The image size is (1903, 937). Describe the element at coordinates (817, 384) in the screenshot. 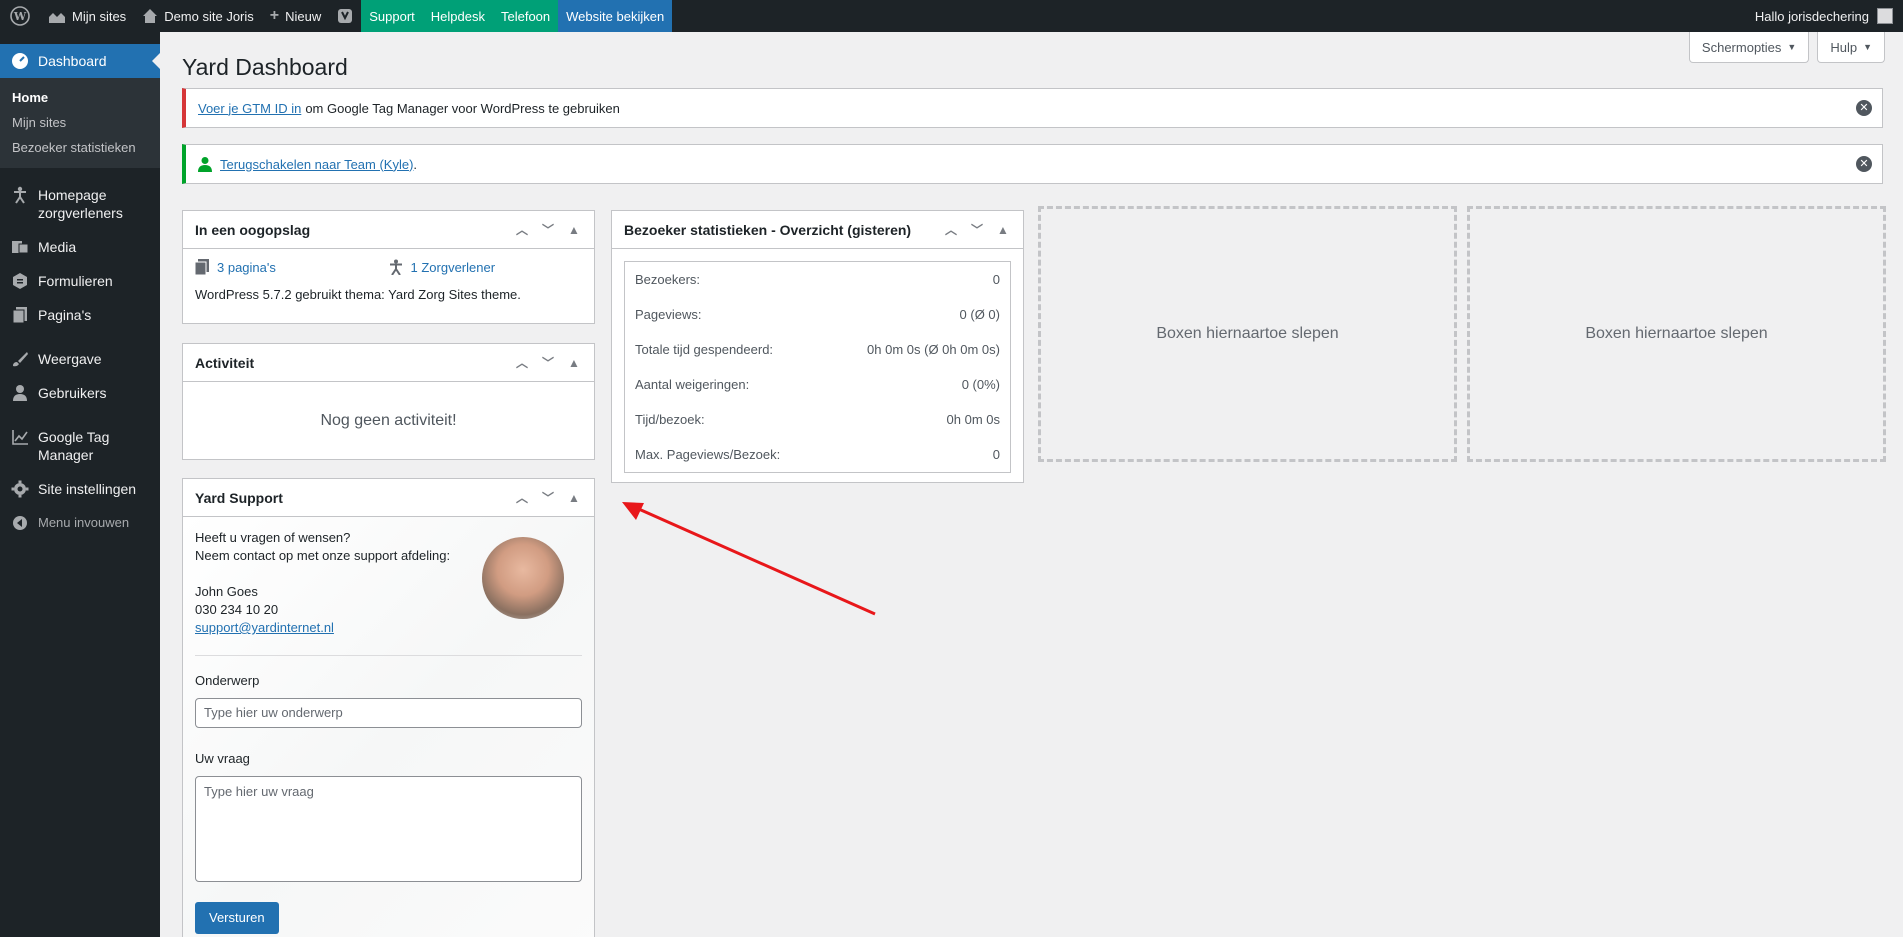

I see `table-row: Aantal weigeringen: 0 (0%)` at that location.